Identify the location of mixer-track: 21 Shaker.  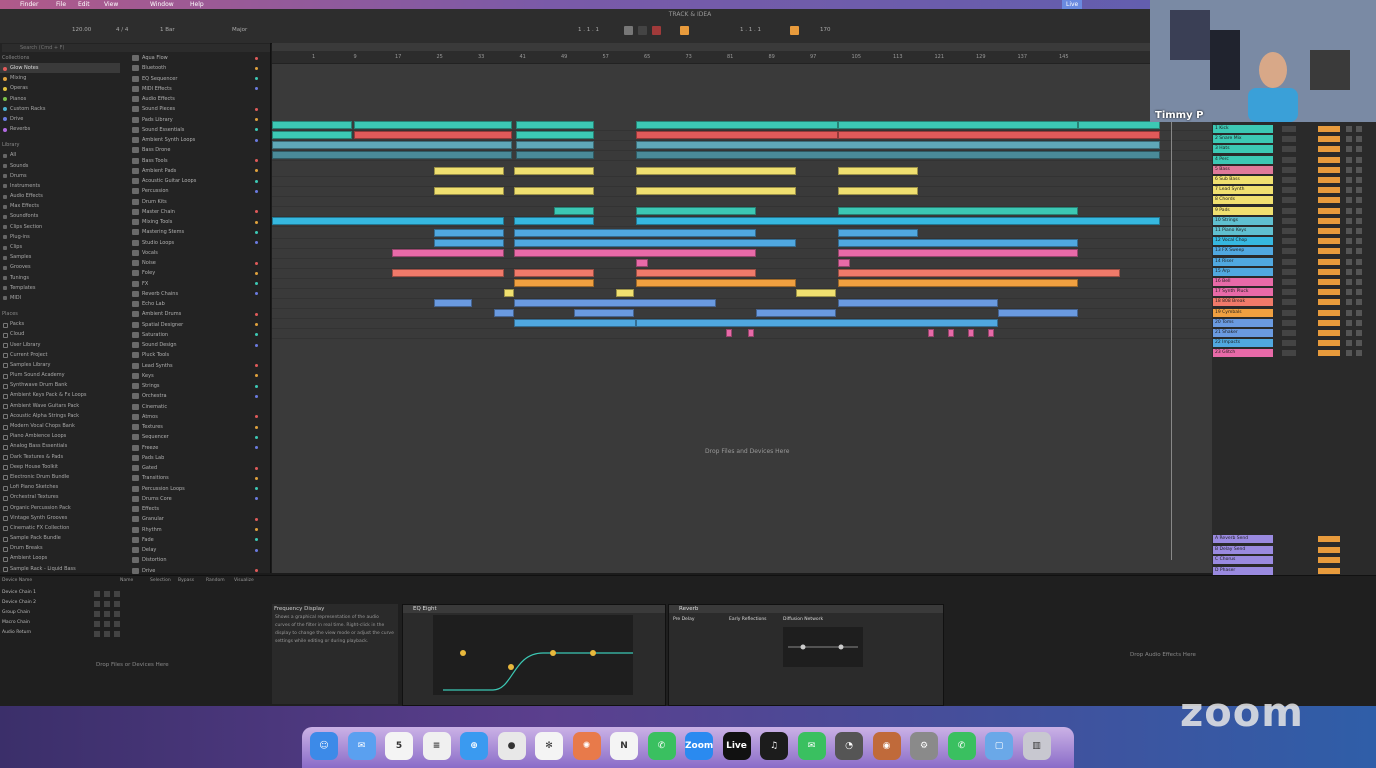
(1294, 333).